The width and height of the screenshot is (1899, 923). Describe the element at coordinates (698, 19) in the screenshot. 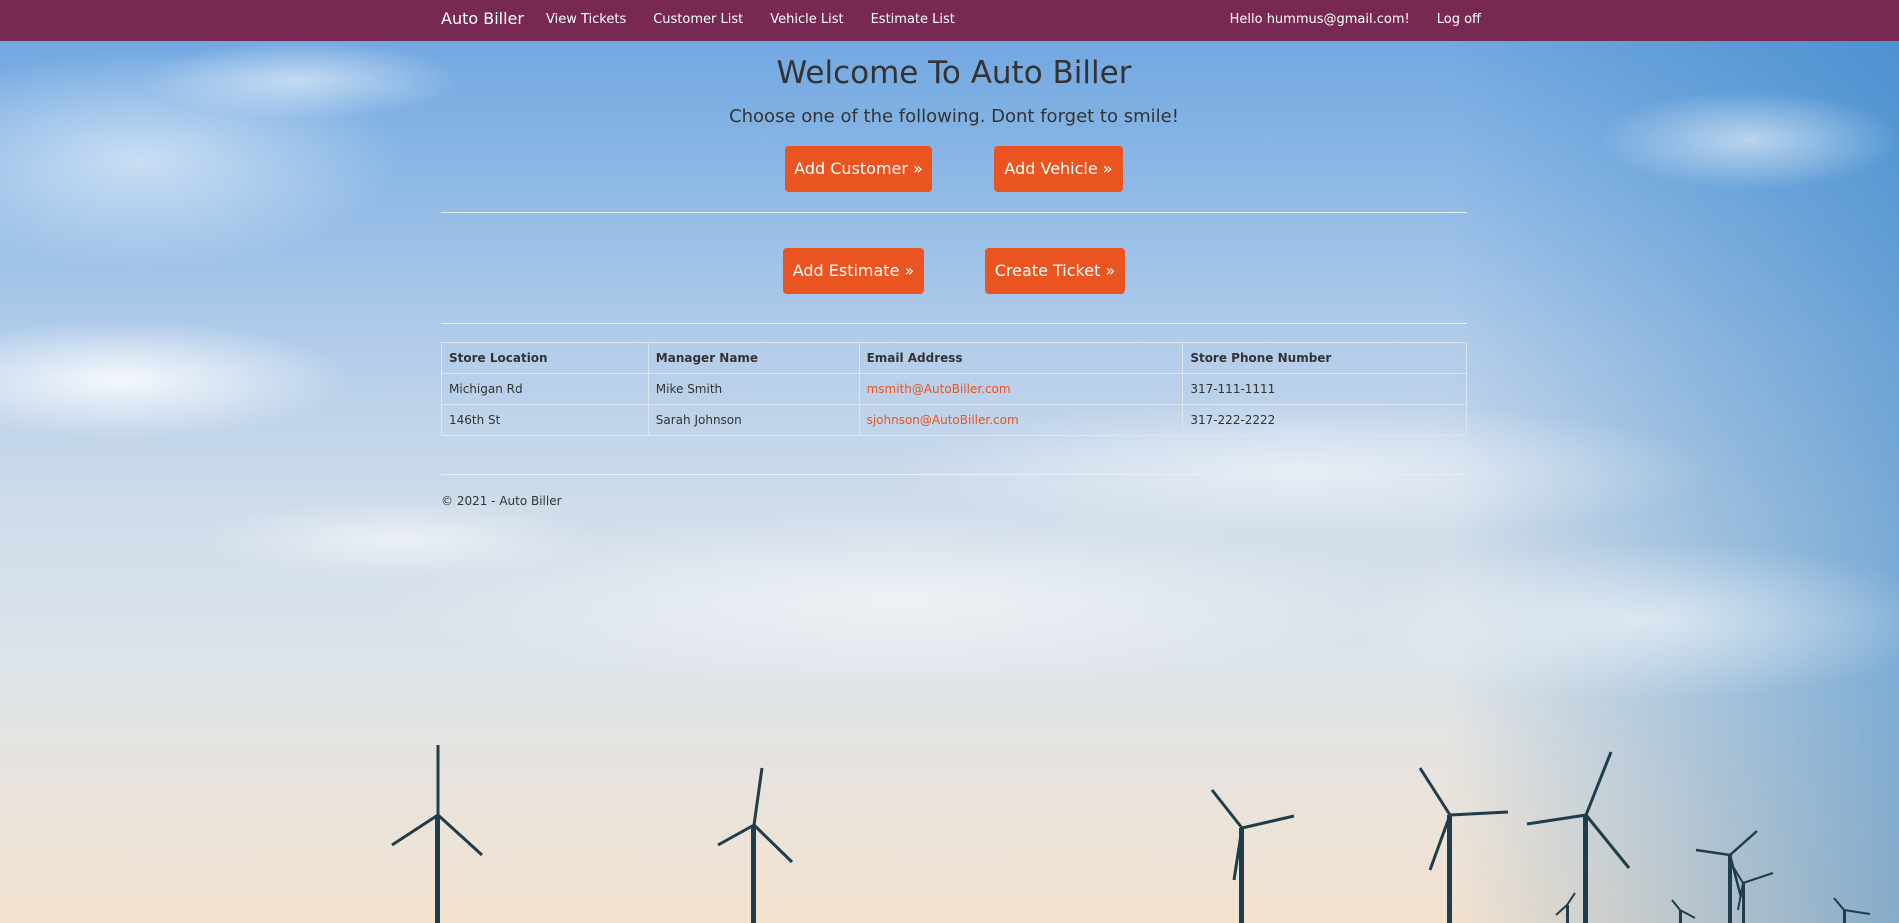

I see `nav-customer-list: Customer List` at that location.